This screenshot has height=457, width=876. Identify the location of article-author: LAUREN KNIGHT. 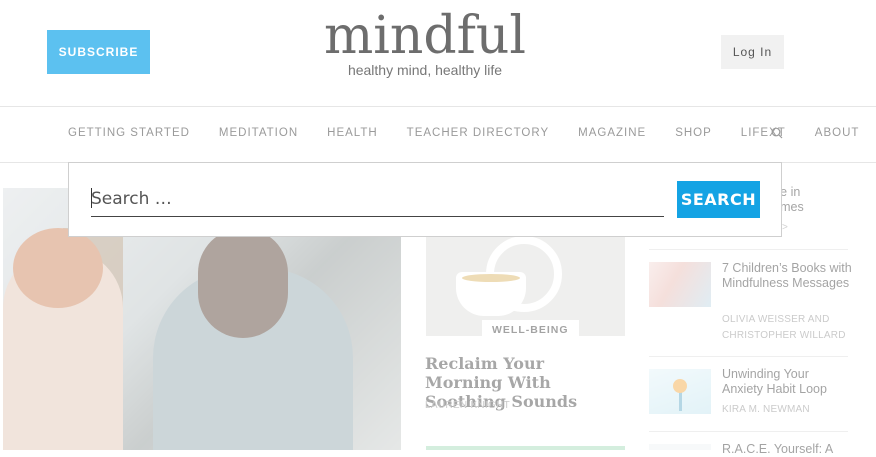
(467, 405).